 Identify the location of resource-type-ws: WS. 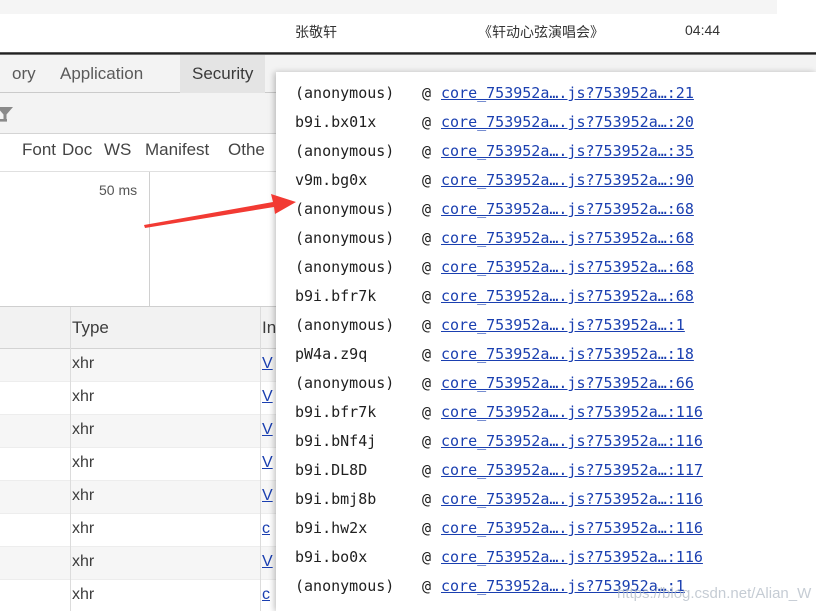
(117, 150).